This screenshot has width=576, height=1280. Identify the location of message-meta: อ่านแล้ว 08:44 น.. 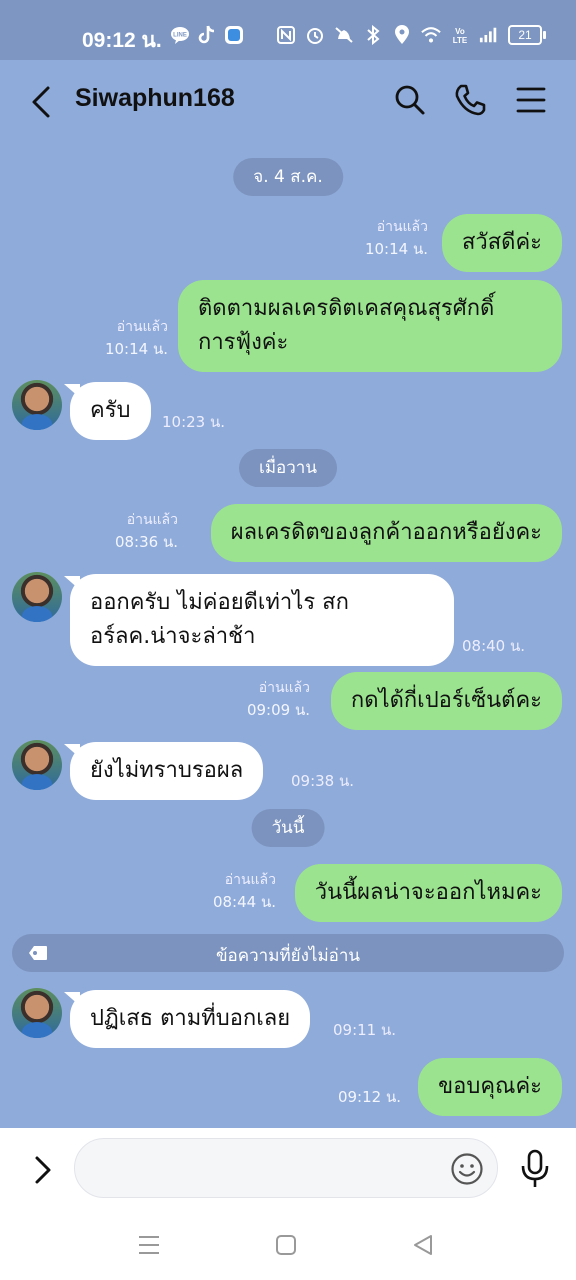
(244, 891).